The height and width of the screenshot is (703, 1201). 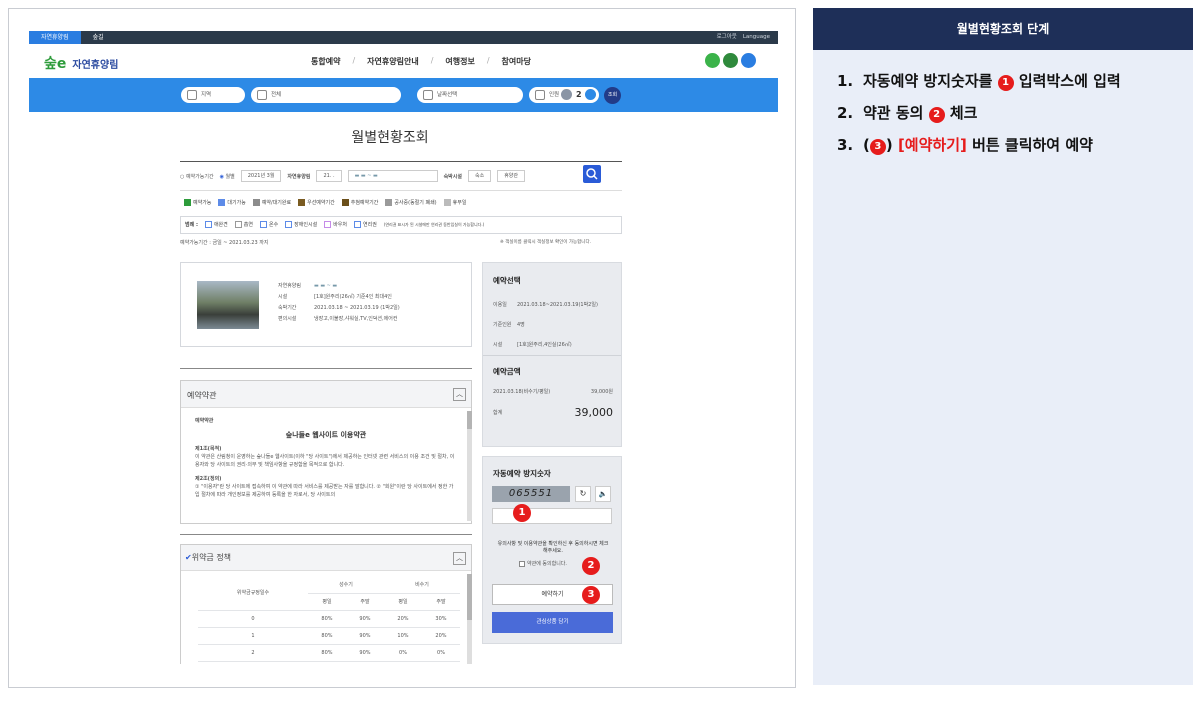 I want to click on lodging-select: 숙소, so click(x=479, y=176).